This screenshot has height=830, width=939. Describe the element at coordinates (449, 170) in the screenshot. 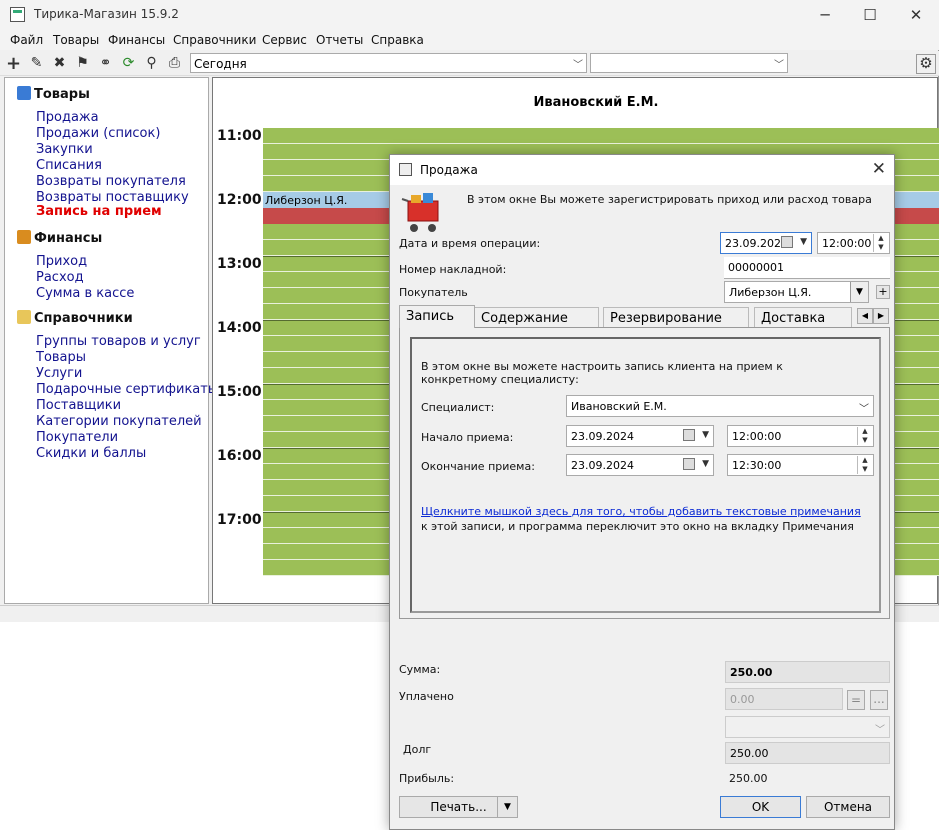

I see `dialog-title: Продажа` at that location.